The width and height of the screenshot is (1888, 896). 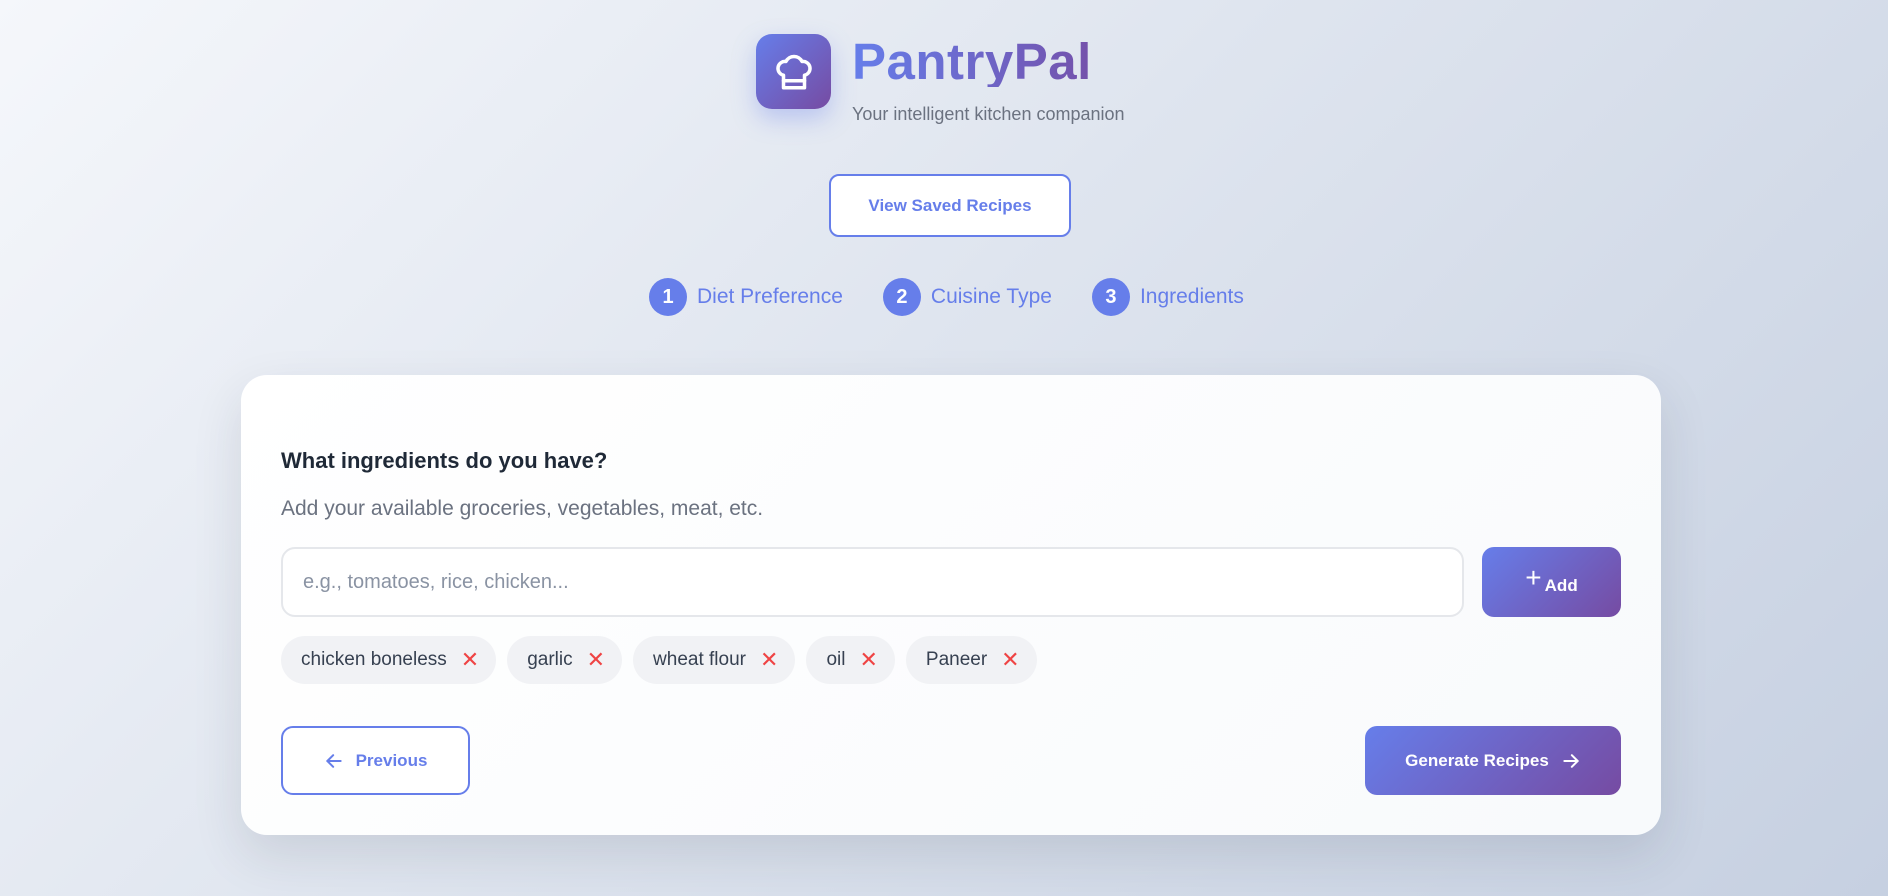 I want to click on ingredient-chip: wheat flour ✕, so click(x=714, y=660).